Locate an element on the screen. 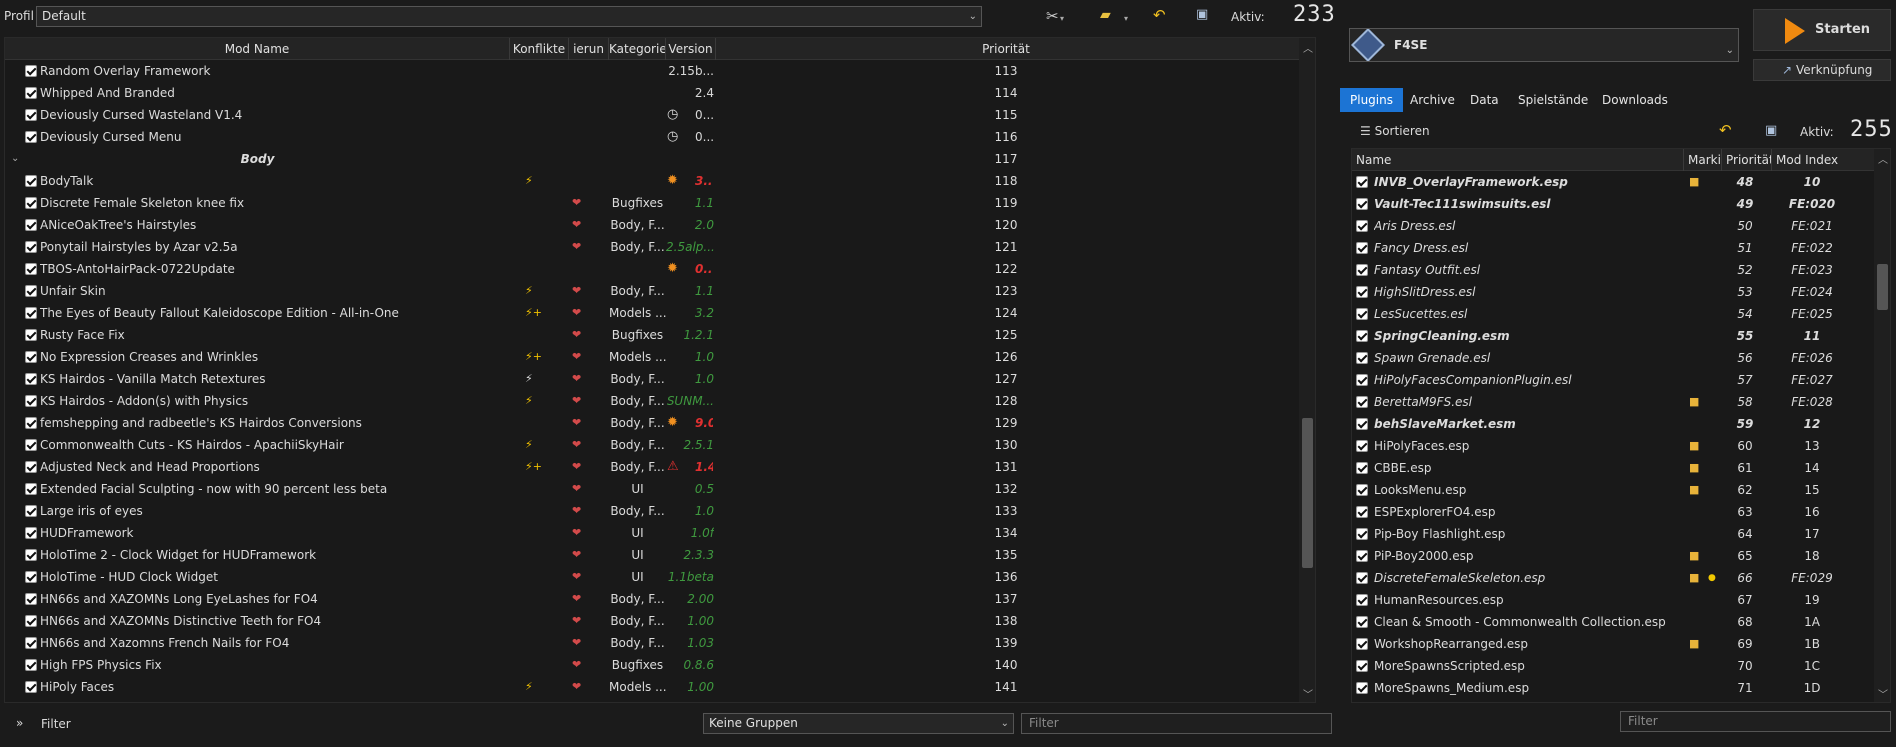 This screenshot has height=747, width=1896. plugin-list-scrollbar: ︿ ﹀ is located at coordinates (1882, 425).